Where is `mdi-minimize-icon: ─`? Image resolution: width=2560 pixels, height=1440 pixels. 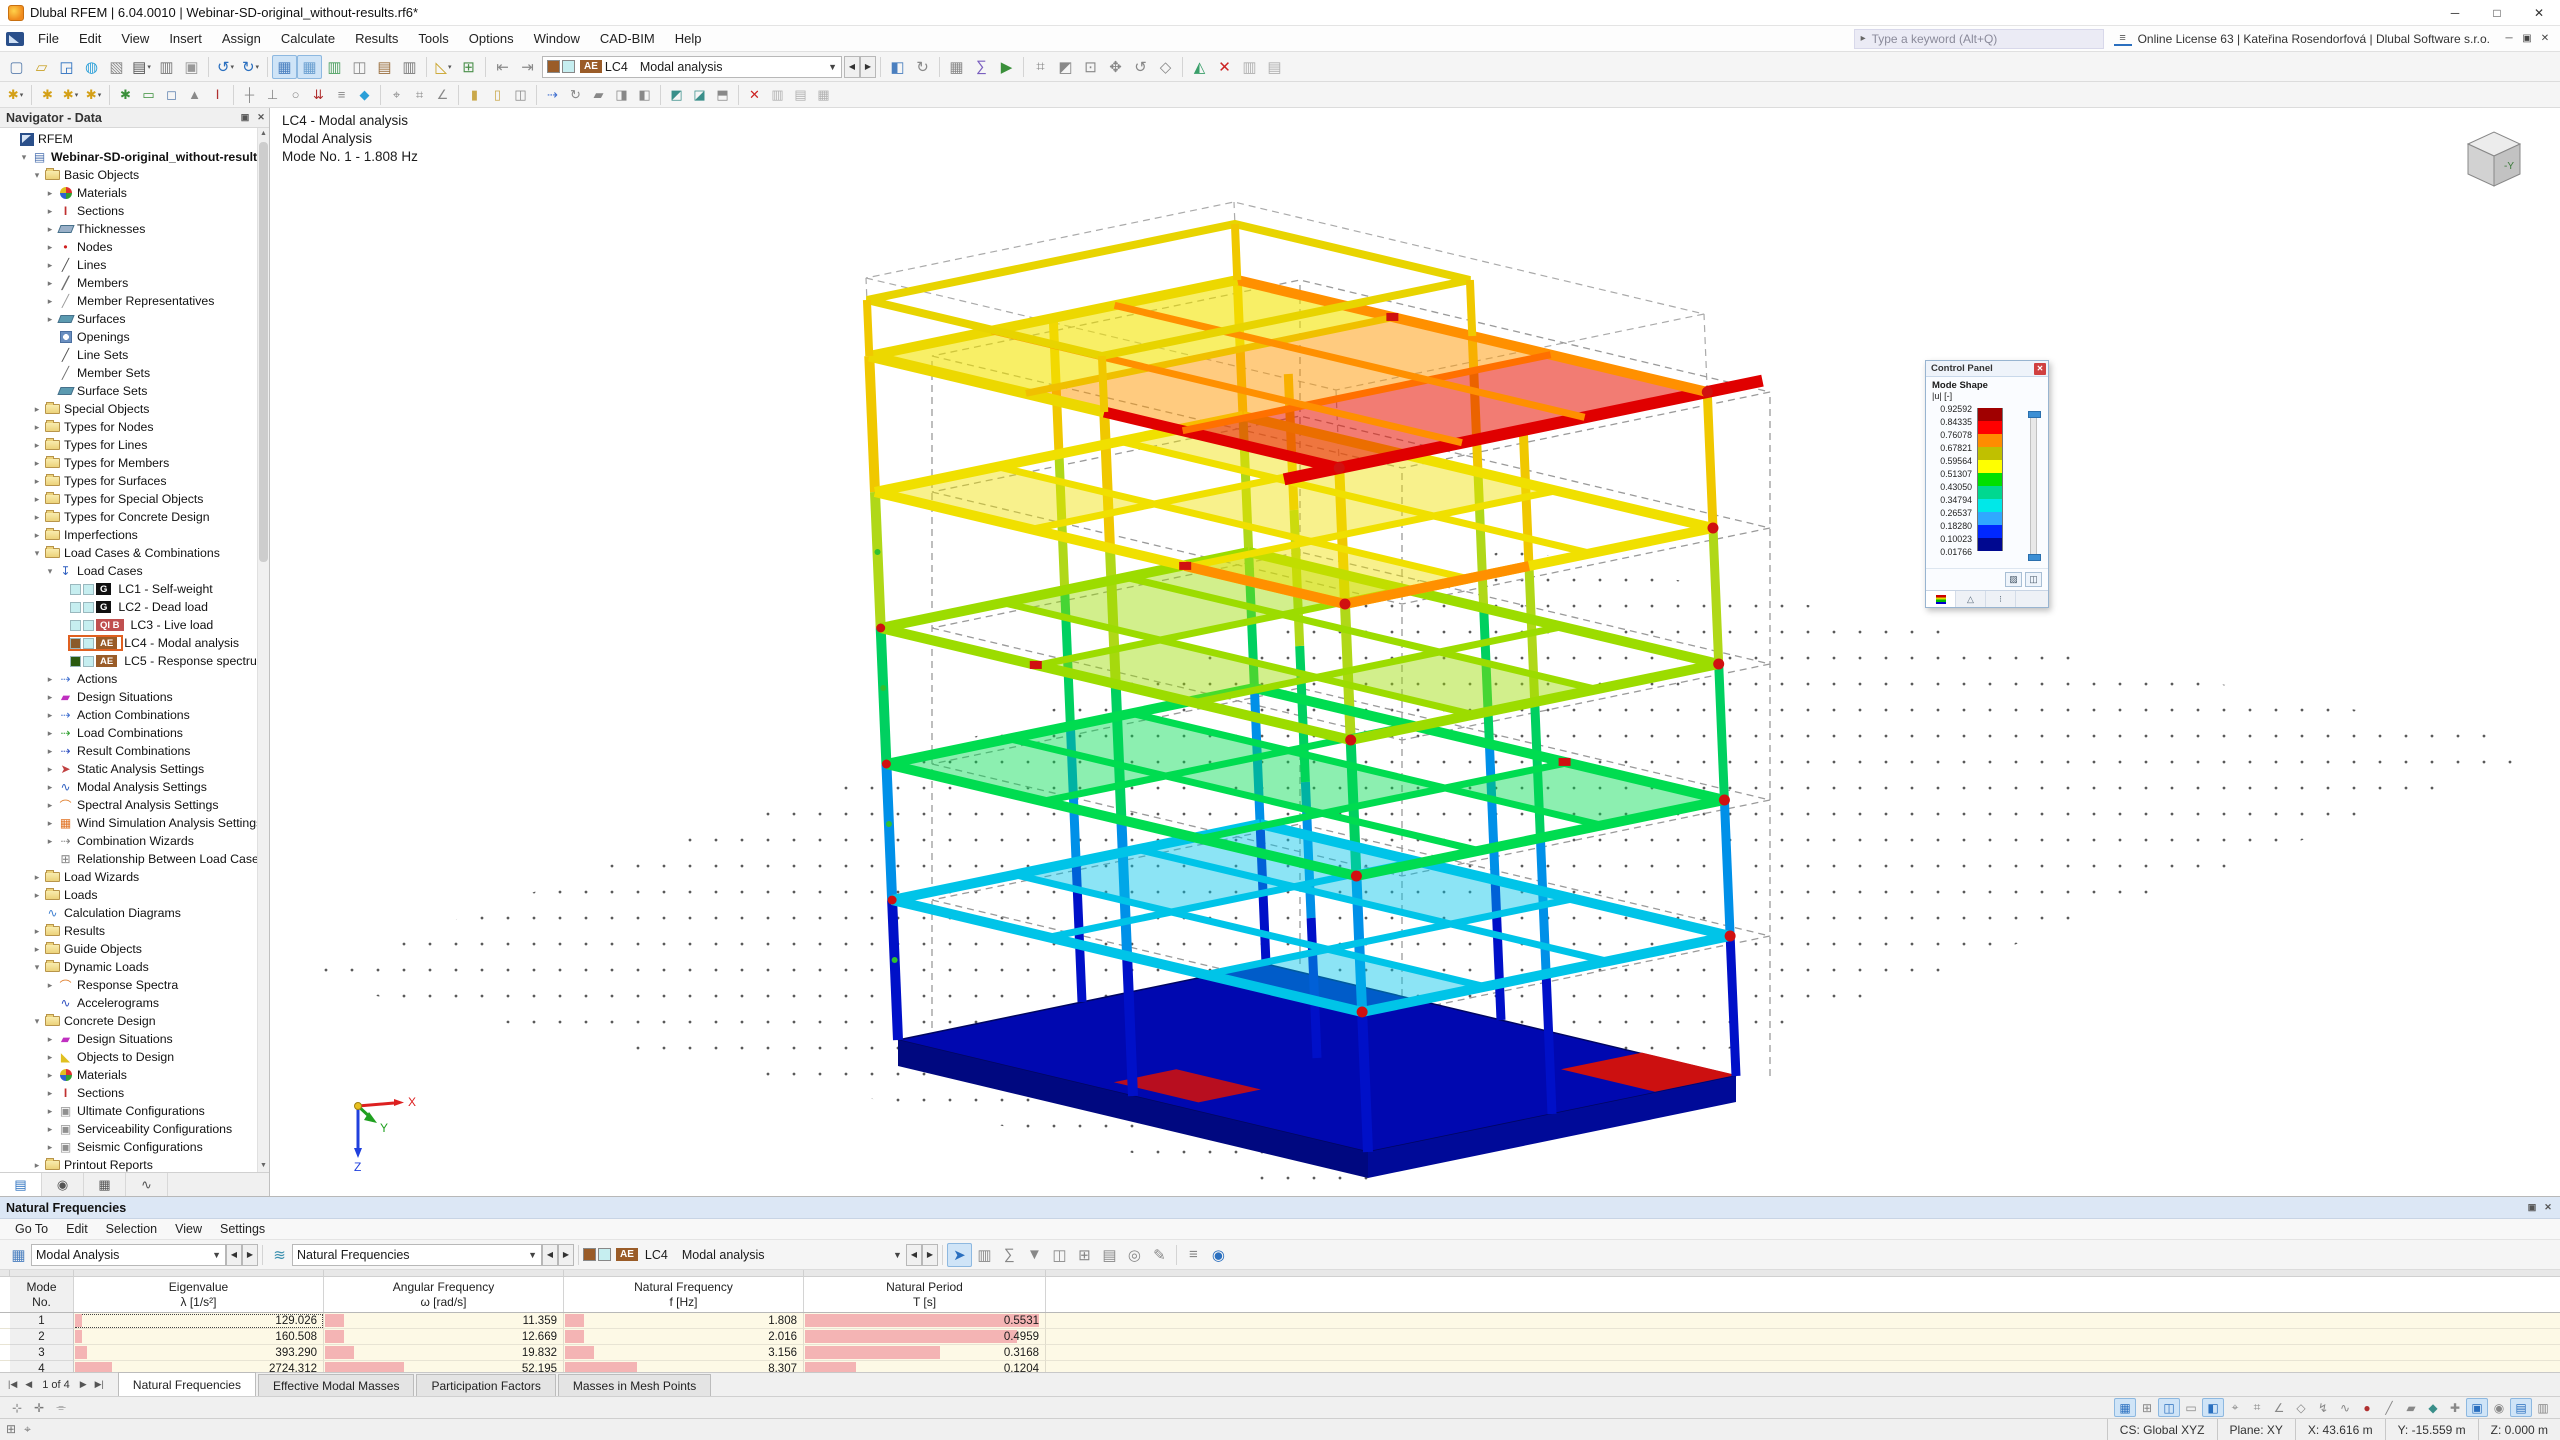 mdi-minimize-icon: ─ is located at coordinates (2509, 39).